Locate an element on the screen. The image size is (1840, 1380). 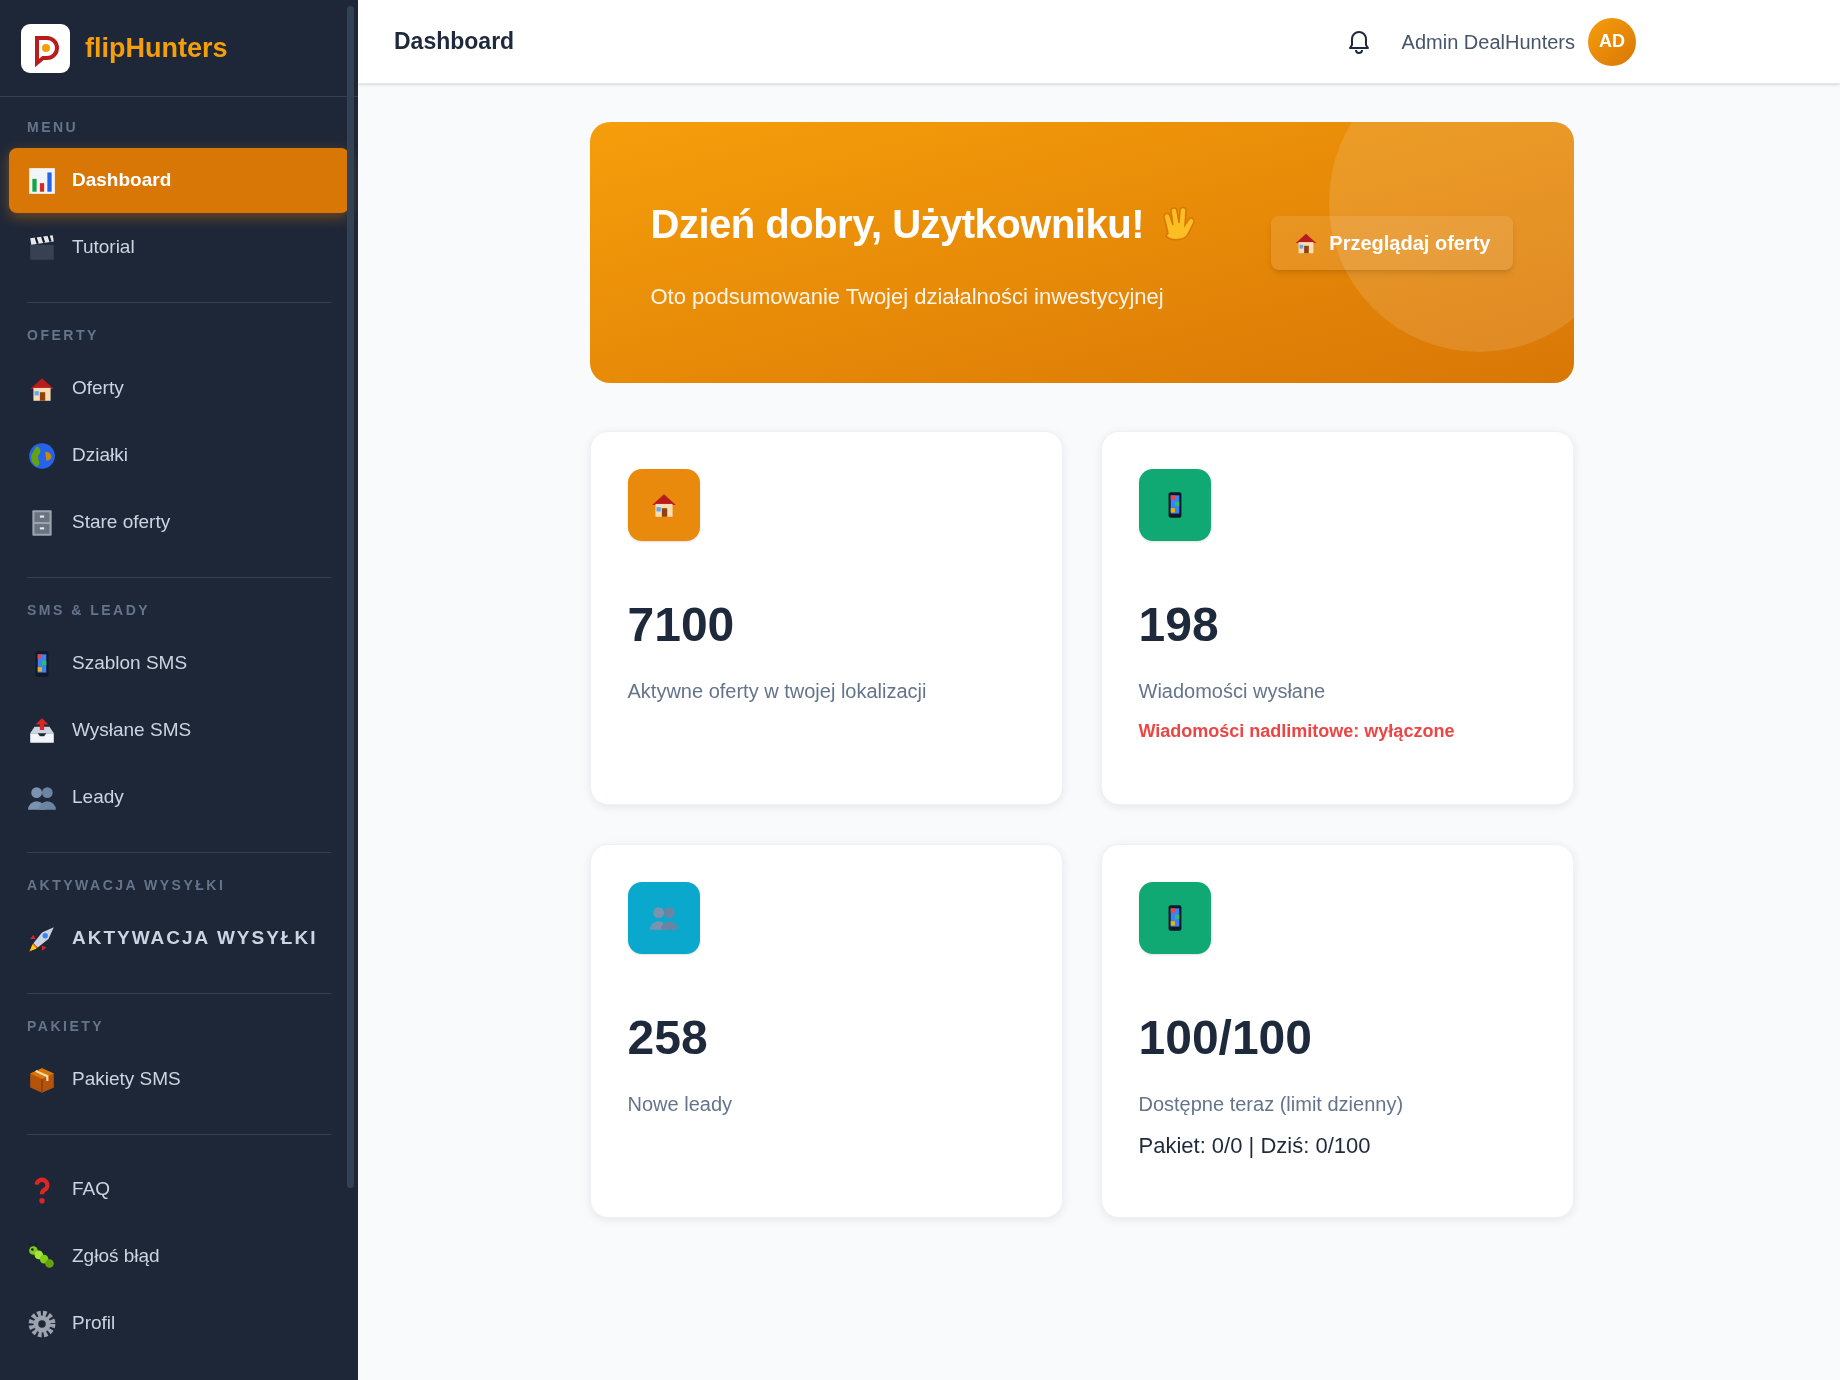
bar-chart-icon is located at coordinates (42, 180).